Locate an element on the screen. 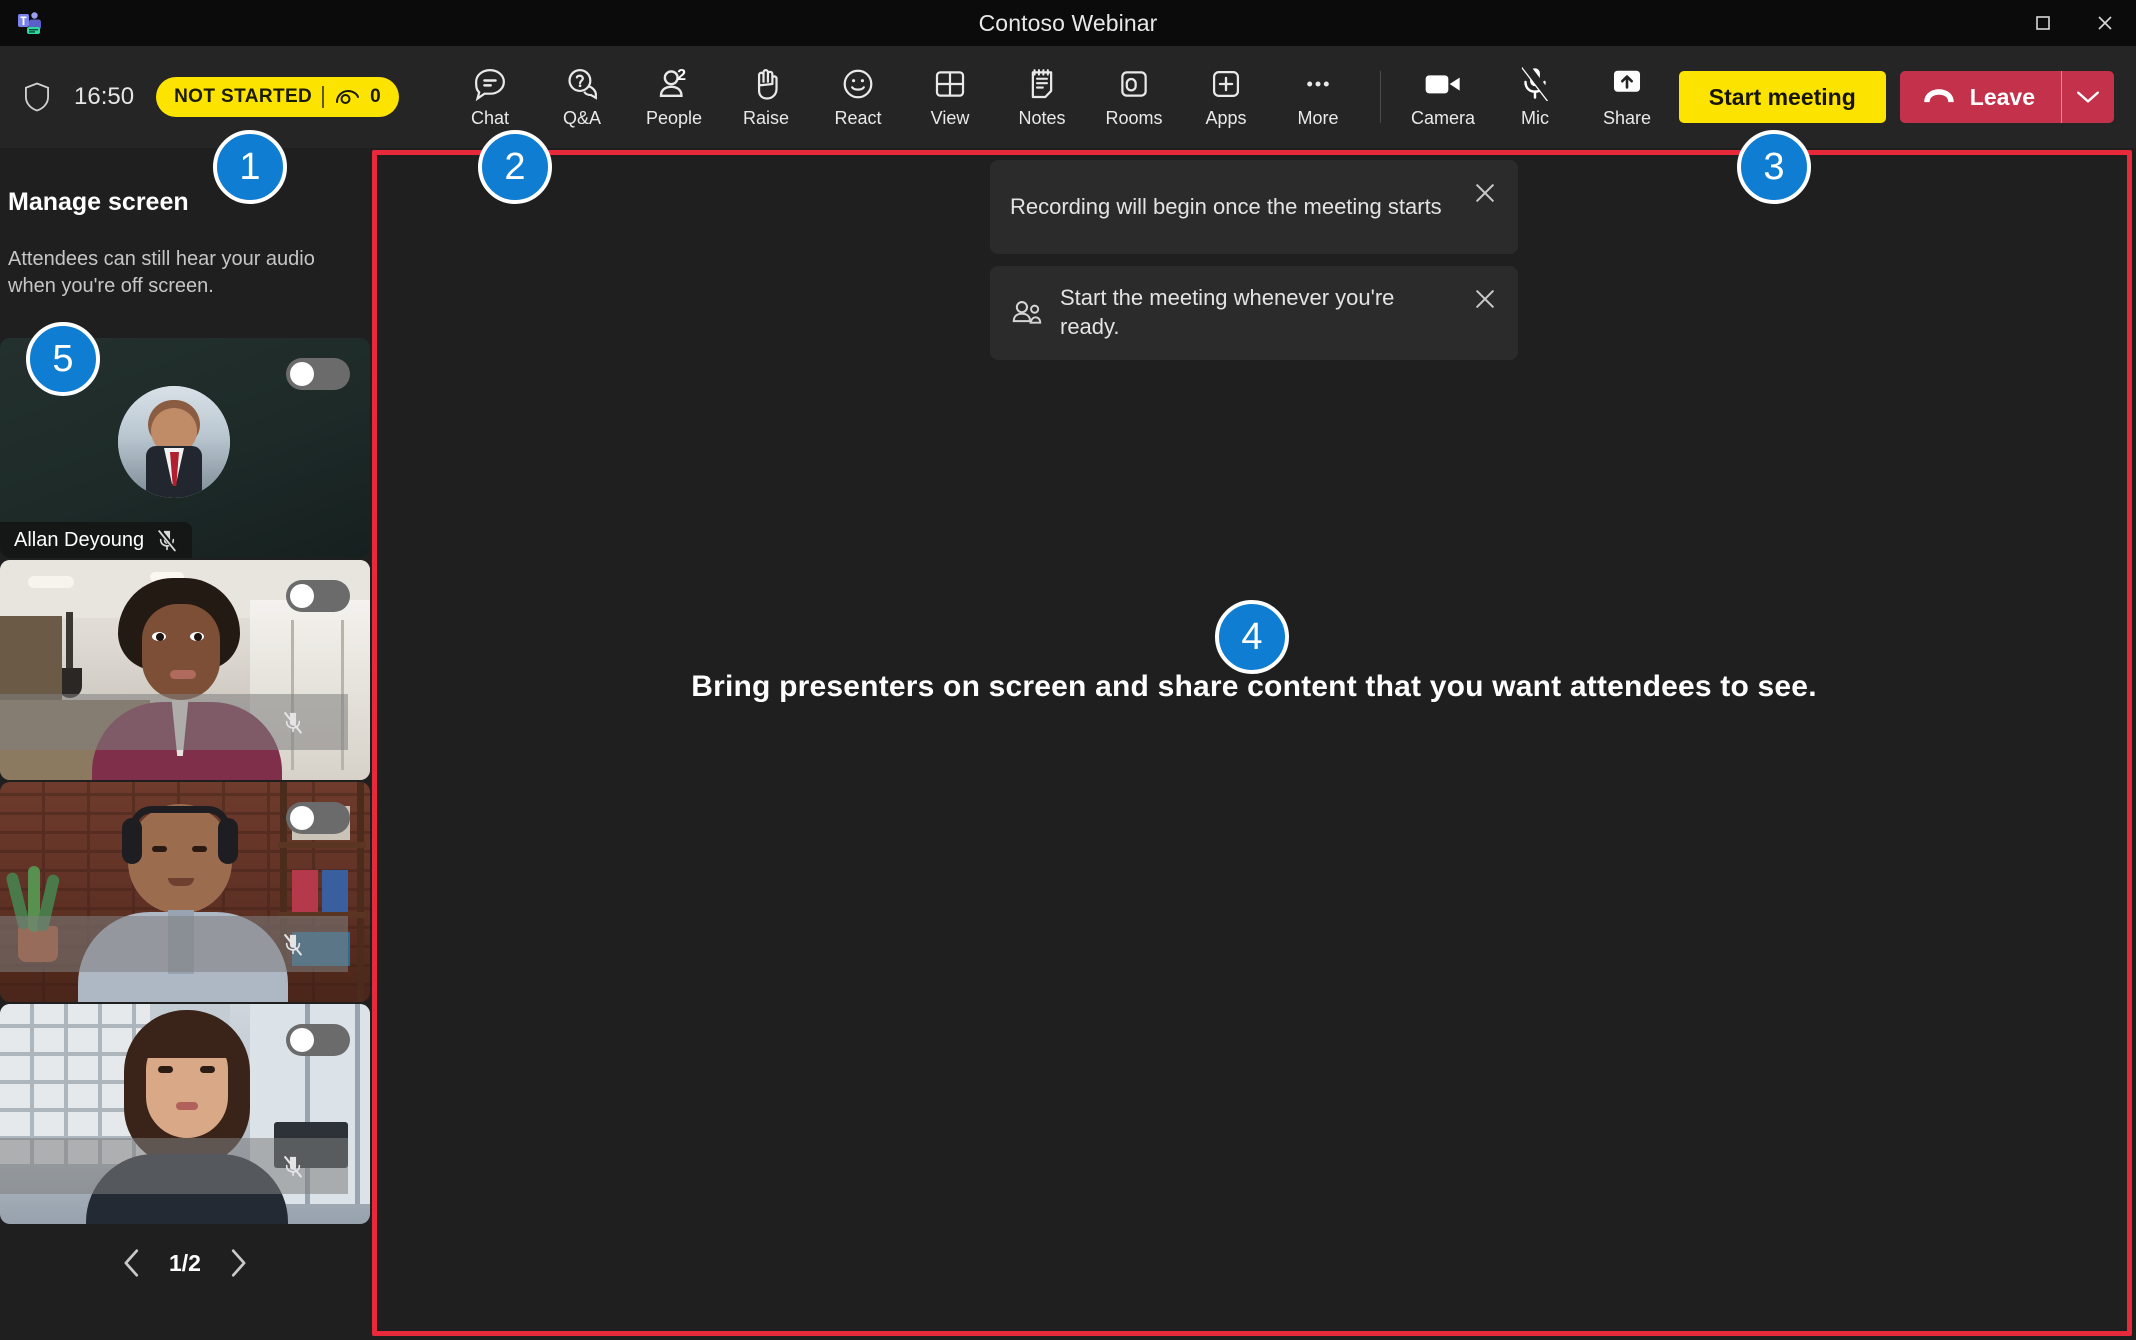 The height and width of the screenshot is (1340, 2136). attendee-view-icon is located at coordinates (347, 97).